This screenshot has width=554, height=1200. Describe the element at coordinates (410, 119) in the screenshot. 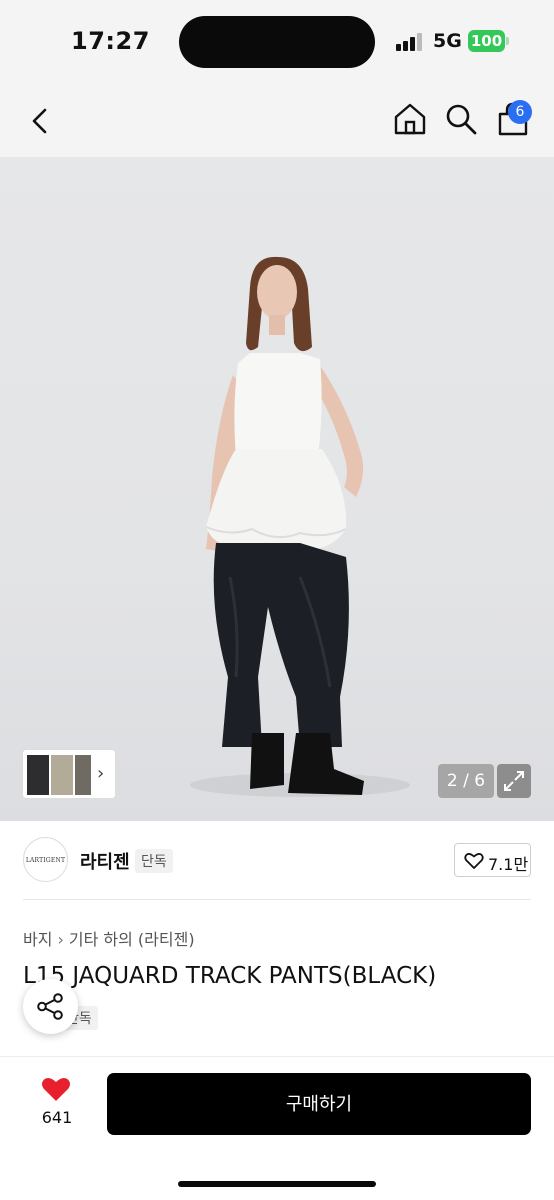

I see `home-icon` at that location.